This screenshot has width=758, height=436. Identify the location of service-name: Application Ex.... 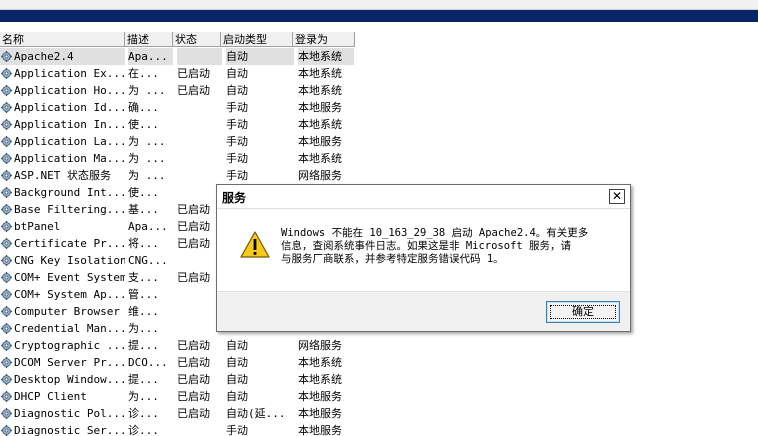
(69, 73).